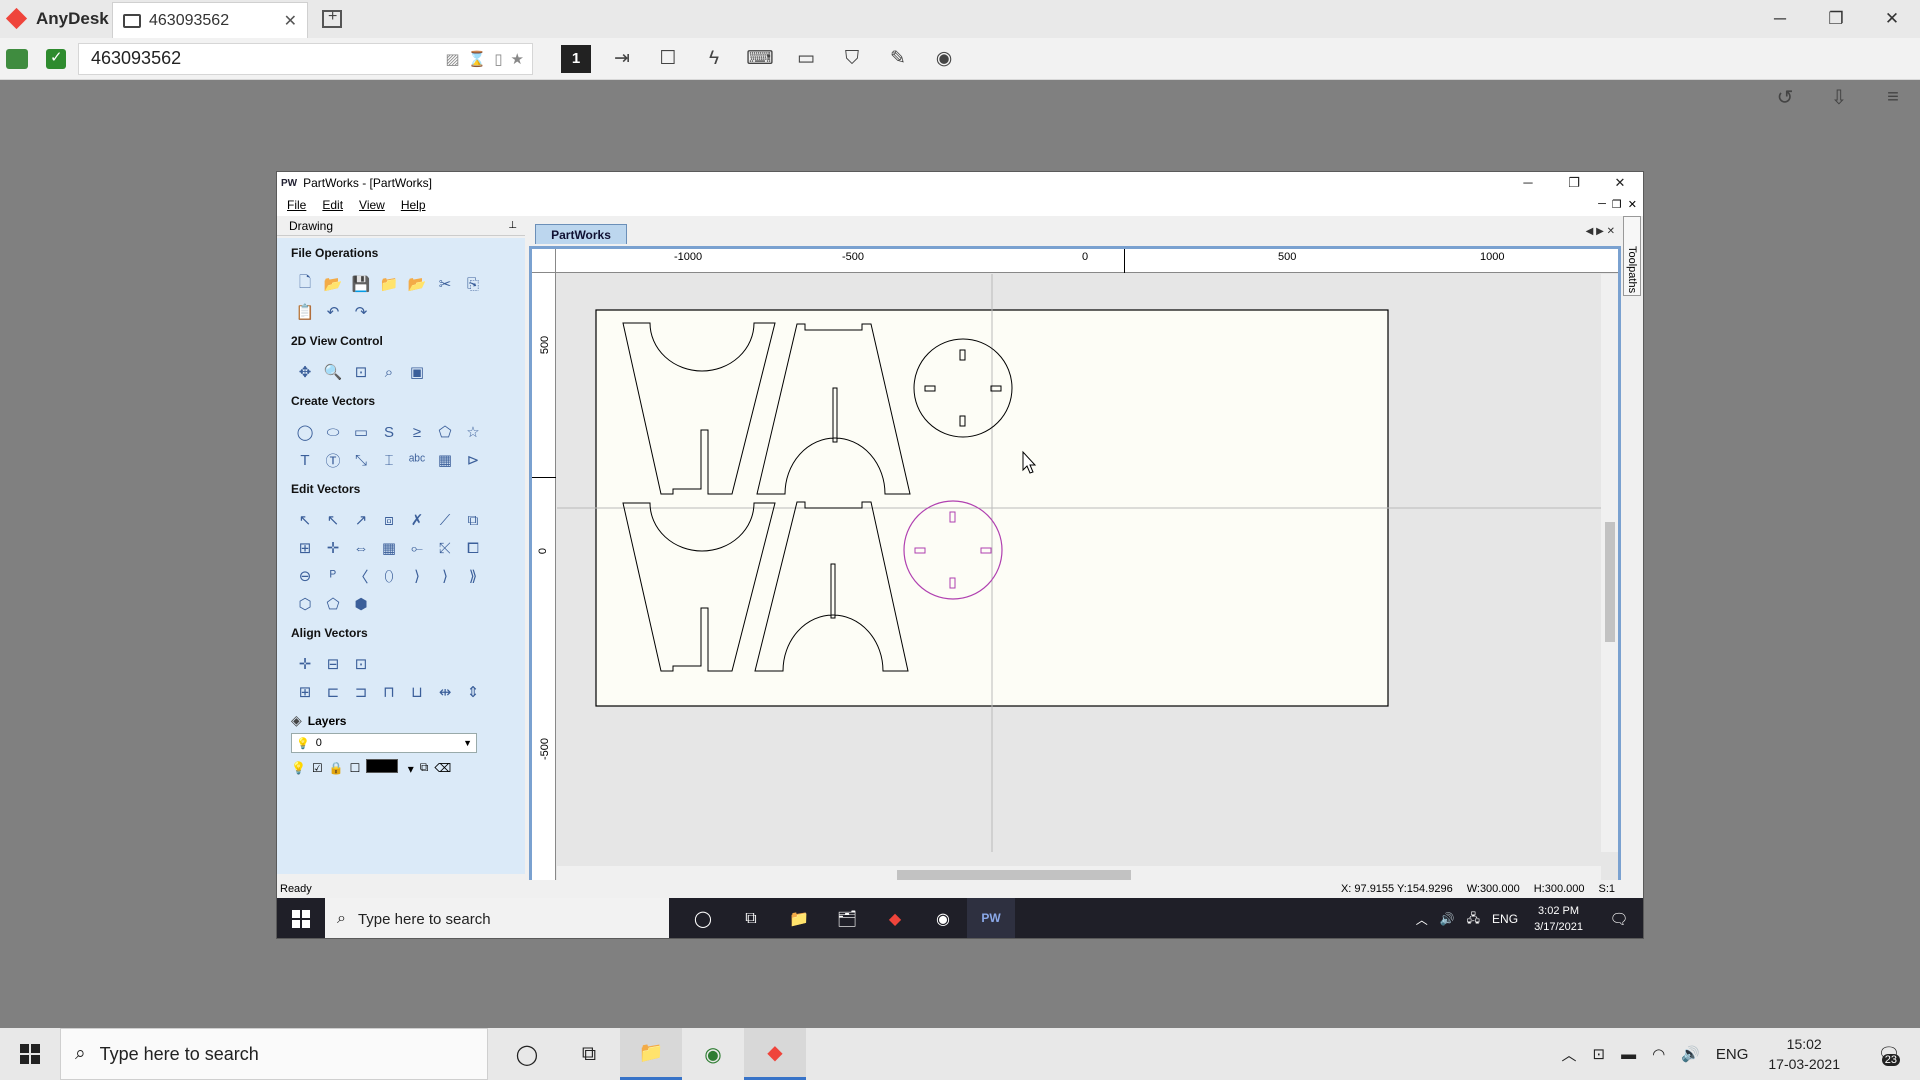 Image resolution: width=1920 pixels, height=1080 pixels. Describe the element at coordinates (517, 59) in the screenshot. I see `favorite-star-icon: ★` at that location.